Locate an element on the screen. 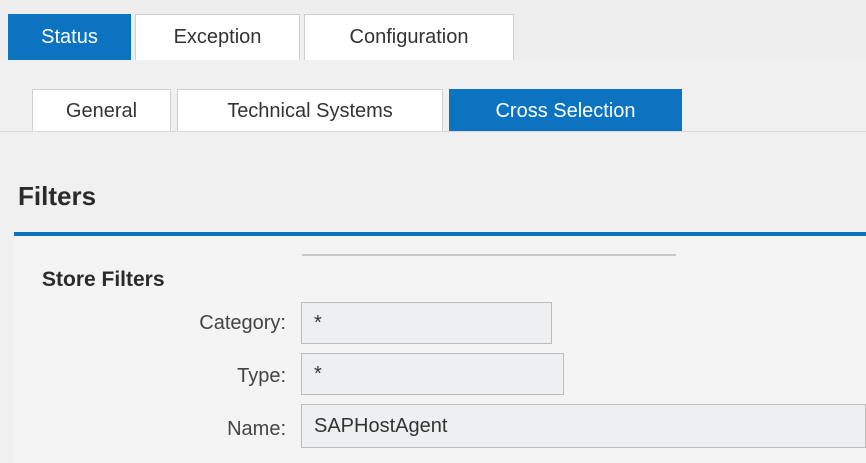 The height and width of the screenshot is (463, 866). tab-general-label: General is located at coordinates (101, 110).